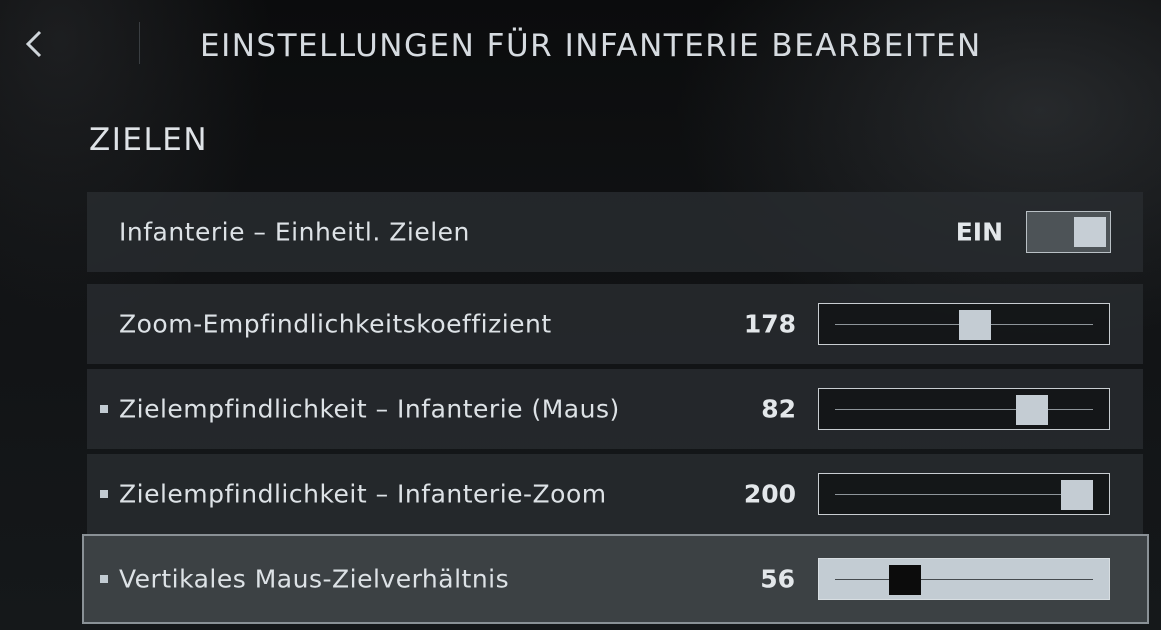  I want to click on toggle-state-label: EIN, so click(979, 232).